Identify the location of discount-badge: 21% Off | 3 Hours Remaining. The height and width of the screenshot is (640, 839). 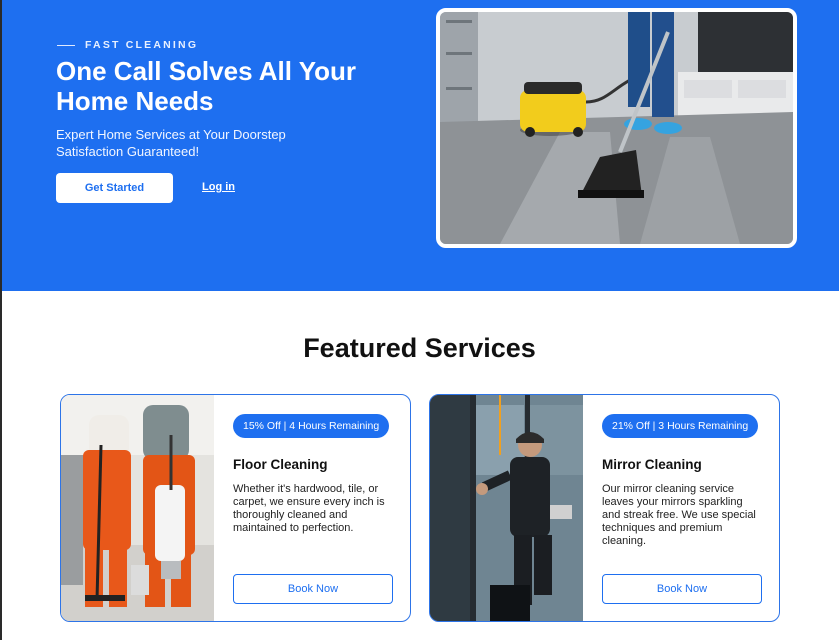
(680, 426).